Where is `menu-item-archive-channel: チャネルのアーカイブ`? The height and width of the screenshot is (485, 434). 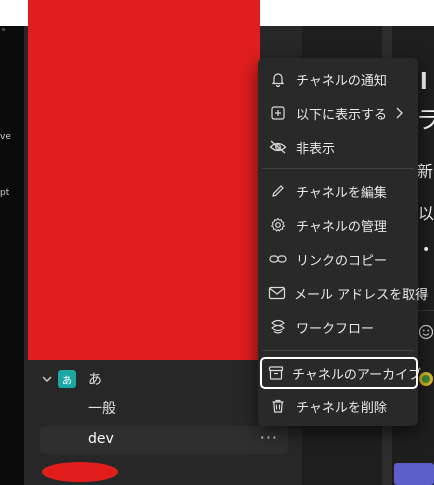
menu-item-archive-channel: チャネルのアーカイブ is located at coordinates (341, 373).